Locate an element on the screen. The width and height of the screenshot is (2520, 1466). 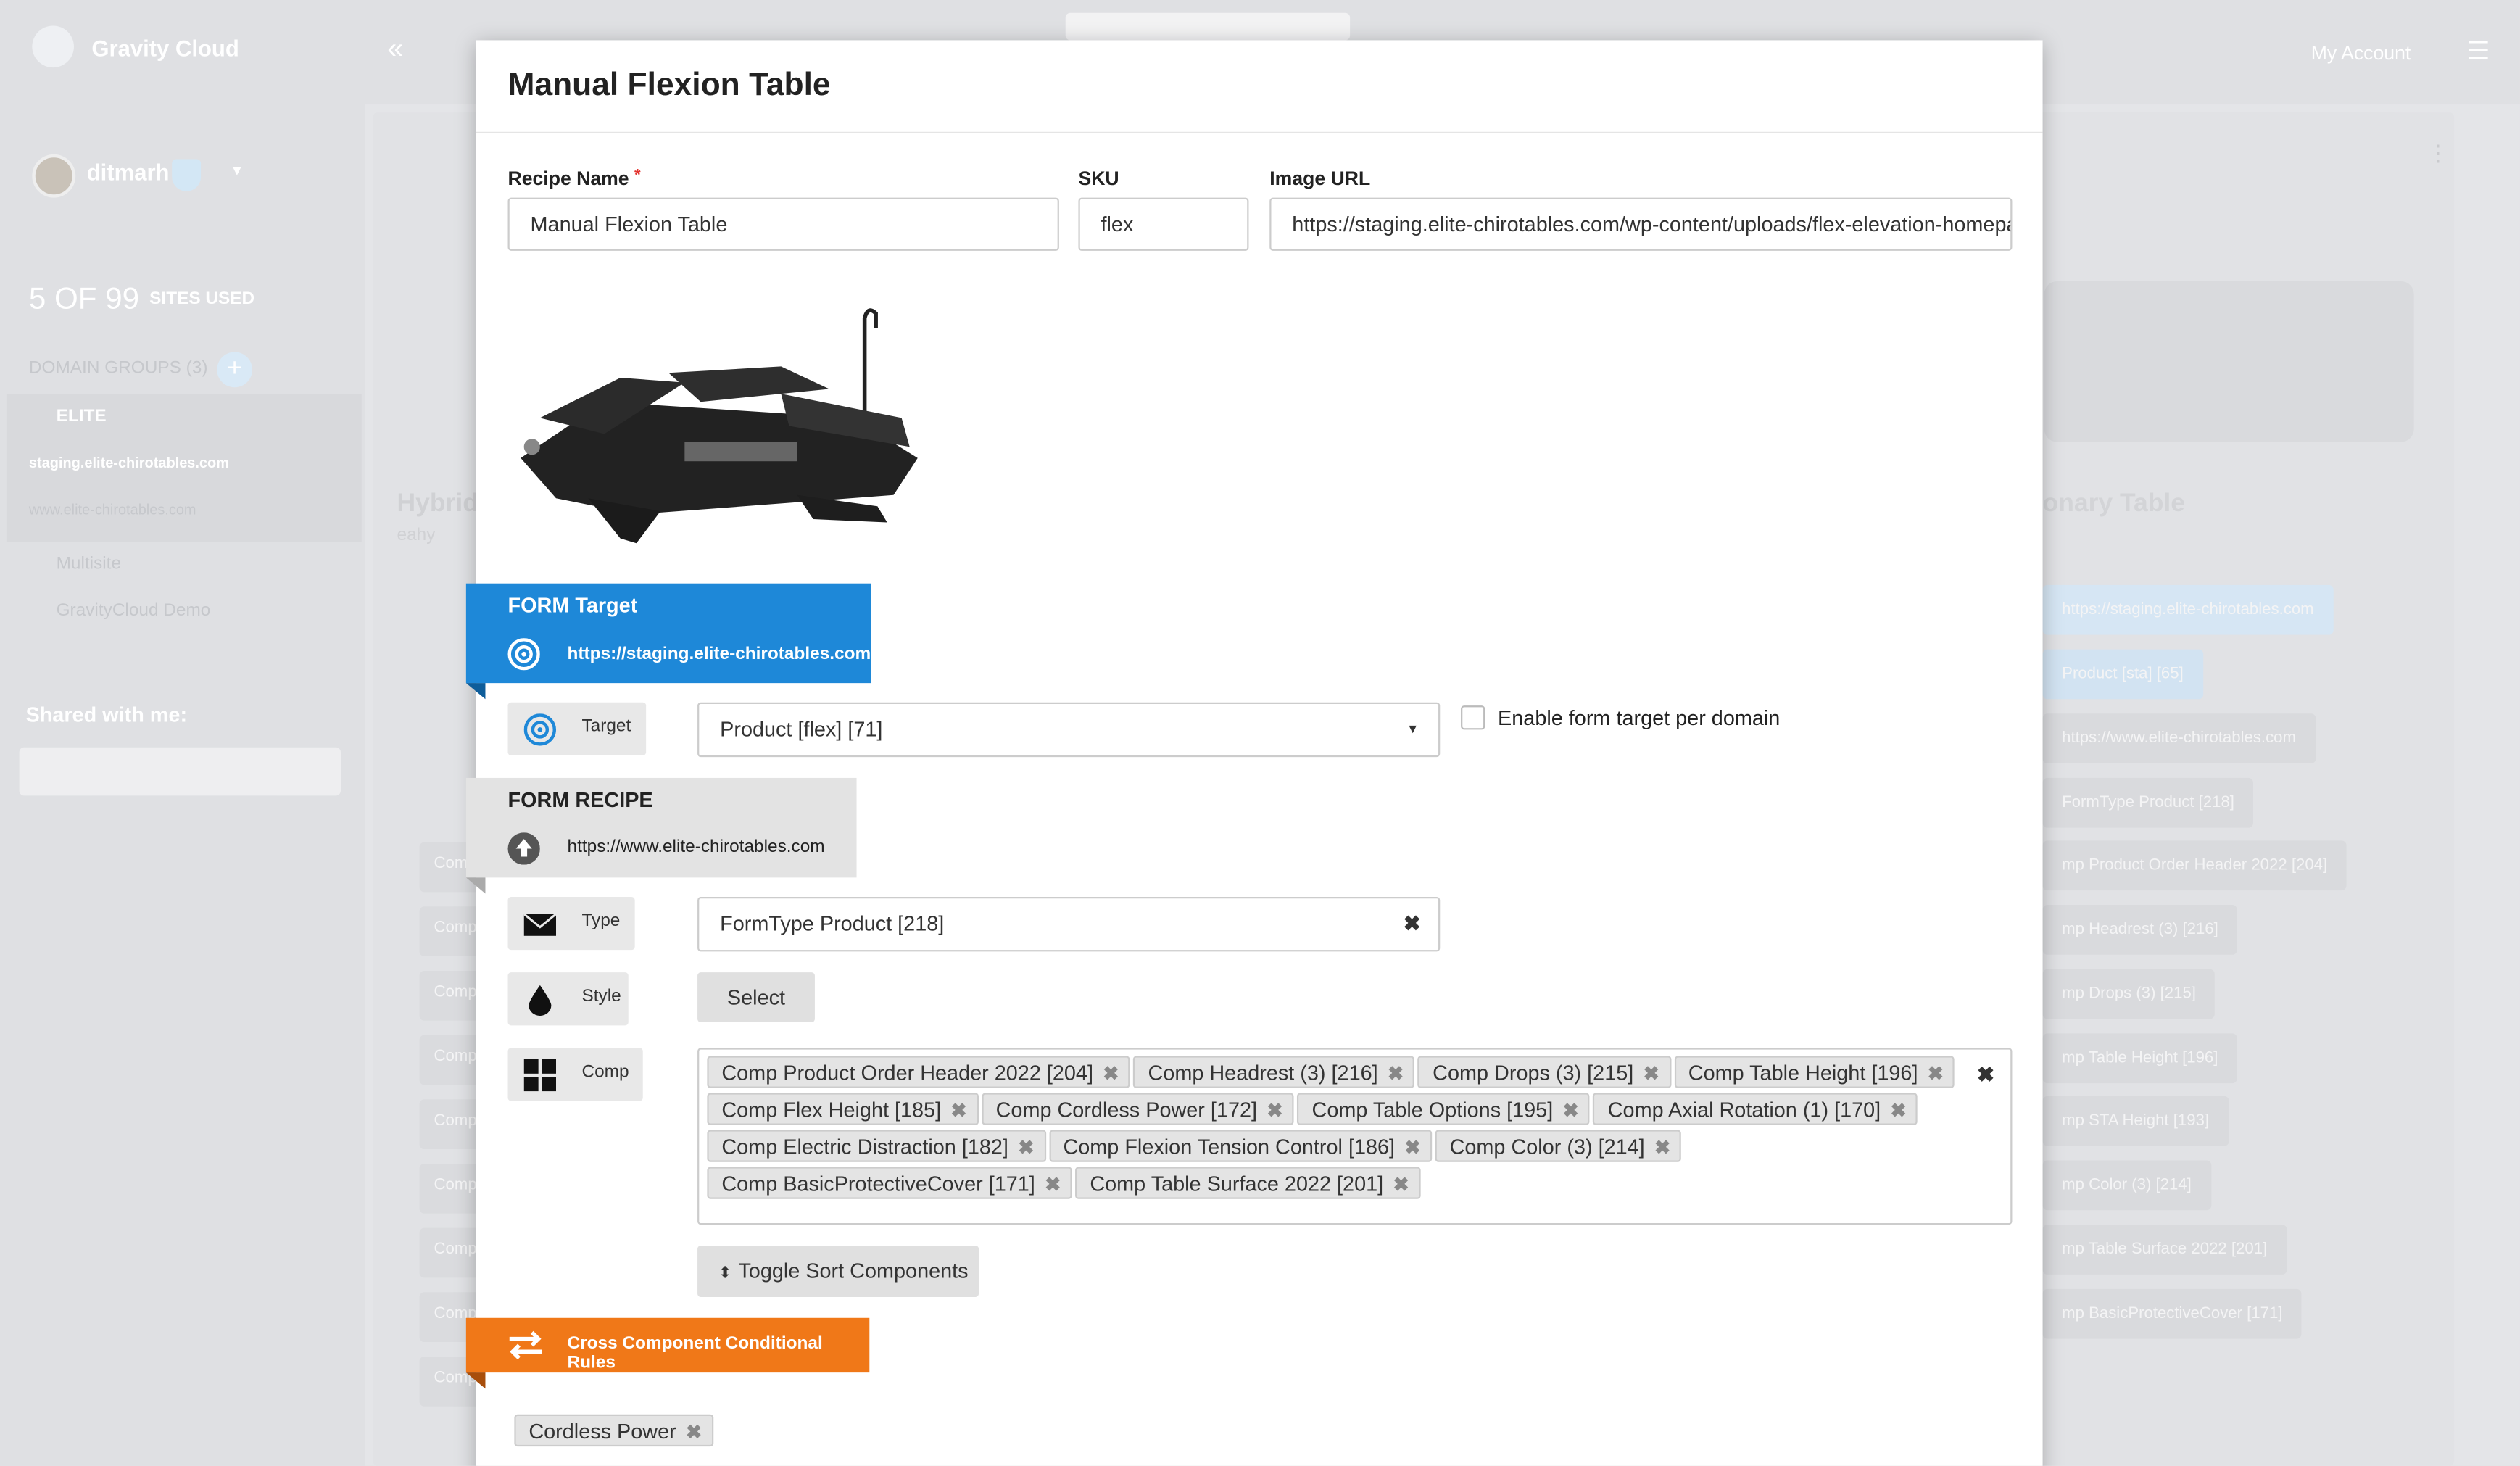
top-tab is located at coordinates (1208, 26).